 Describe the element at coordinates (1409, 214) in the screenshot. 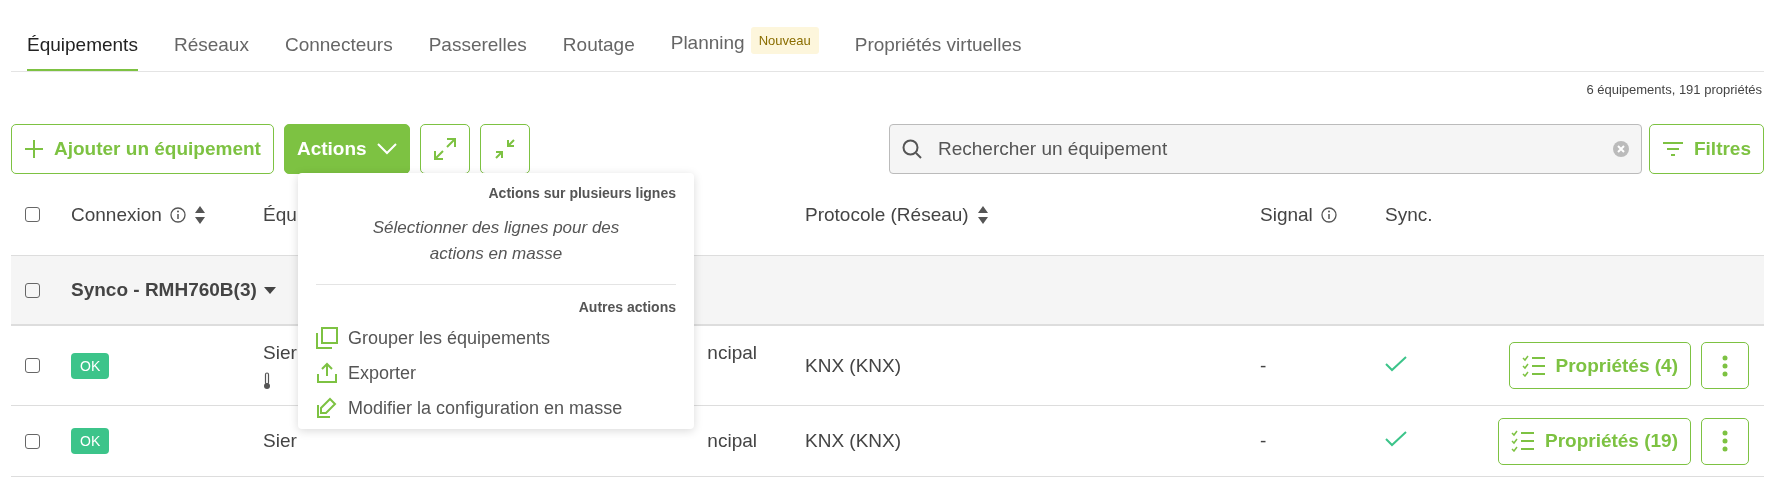

I see `column-header: Sync.` at that location.